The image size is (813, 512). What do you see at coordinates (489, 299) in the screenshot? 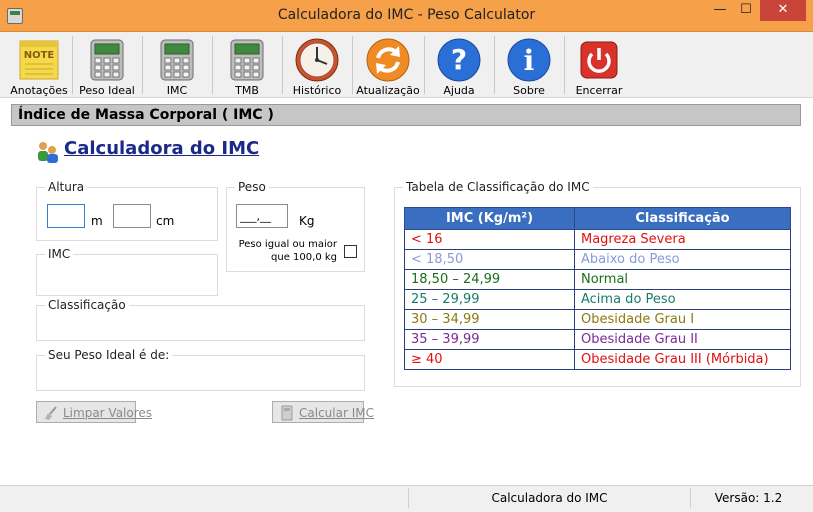
I see `imc-range-cell: 25 – 29,99` at bounding box center [489, 299].